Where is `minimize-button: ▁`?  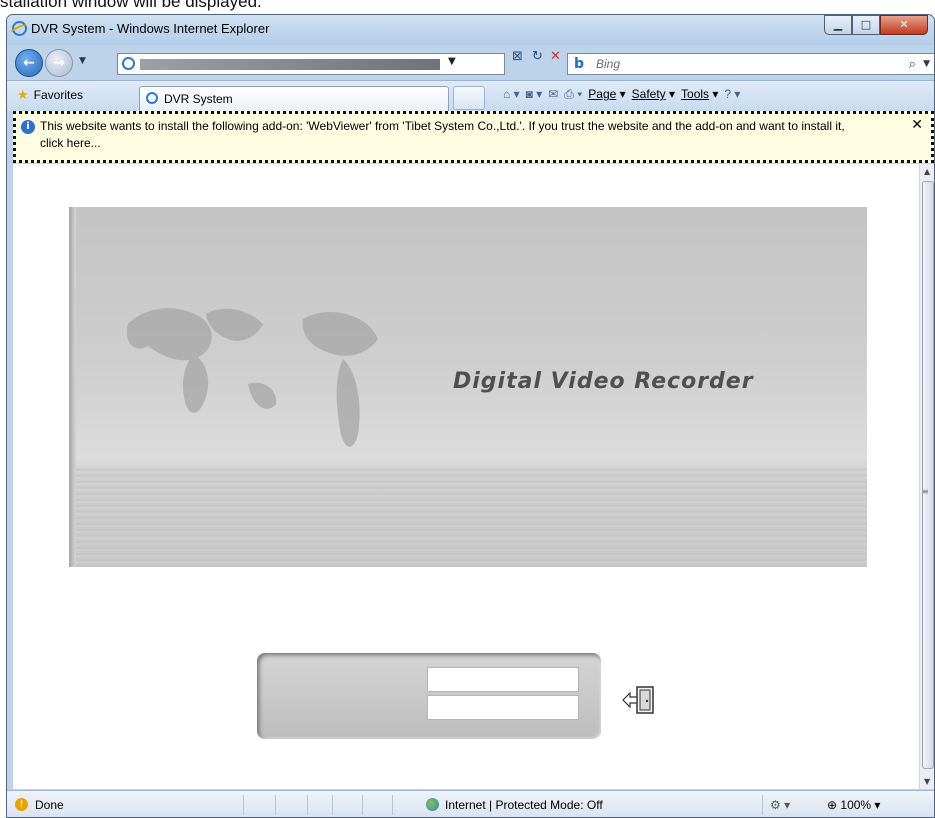
minimize-button: ▁ is located at coordinates (838, 25).